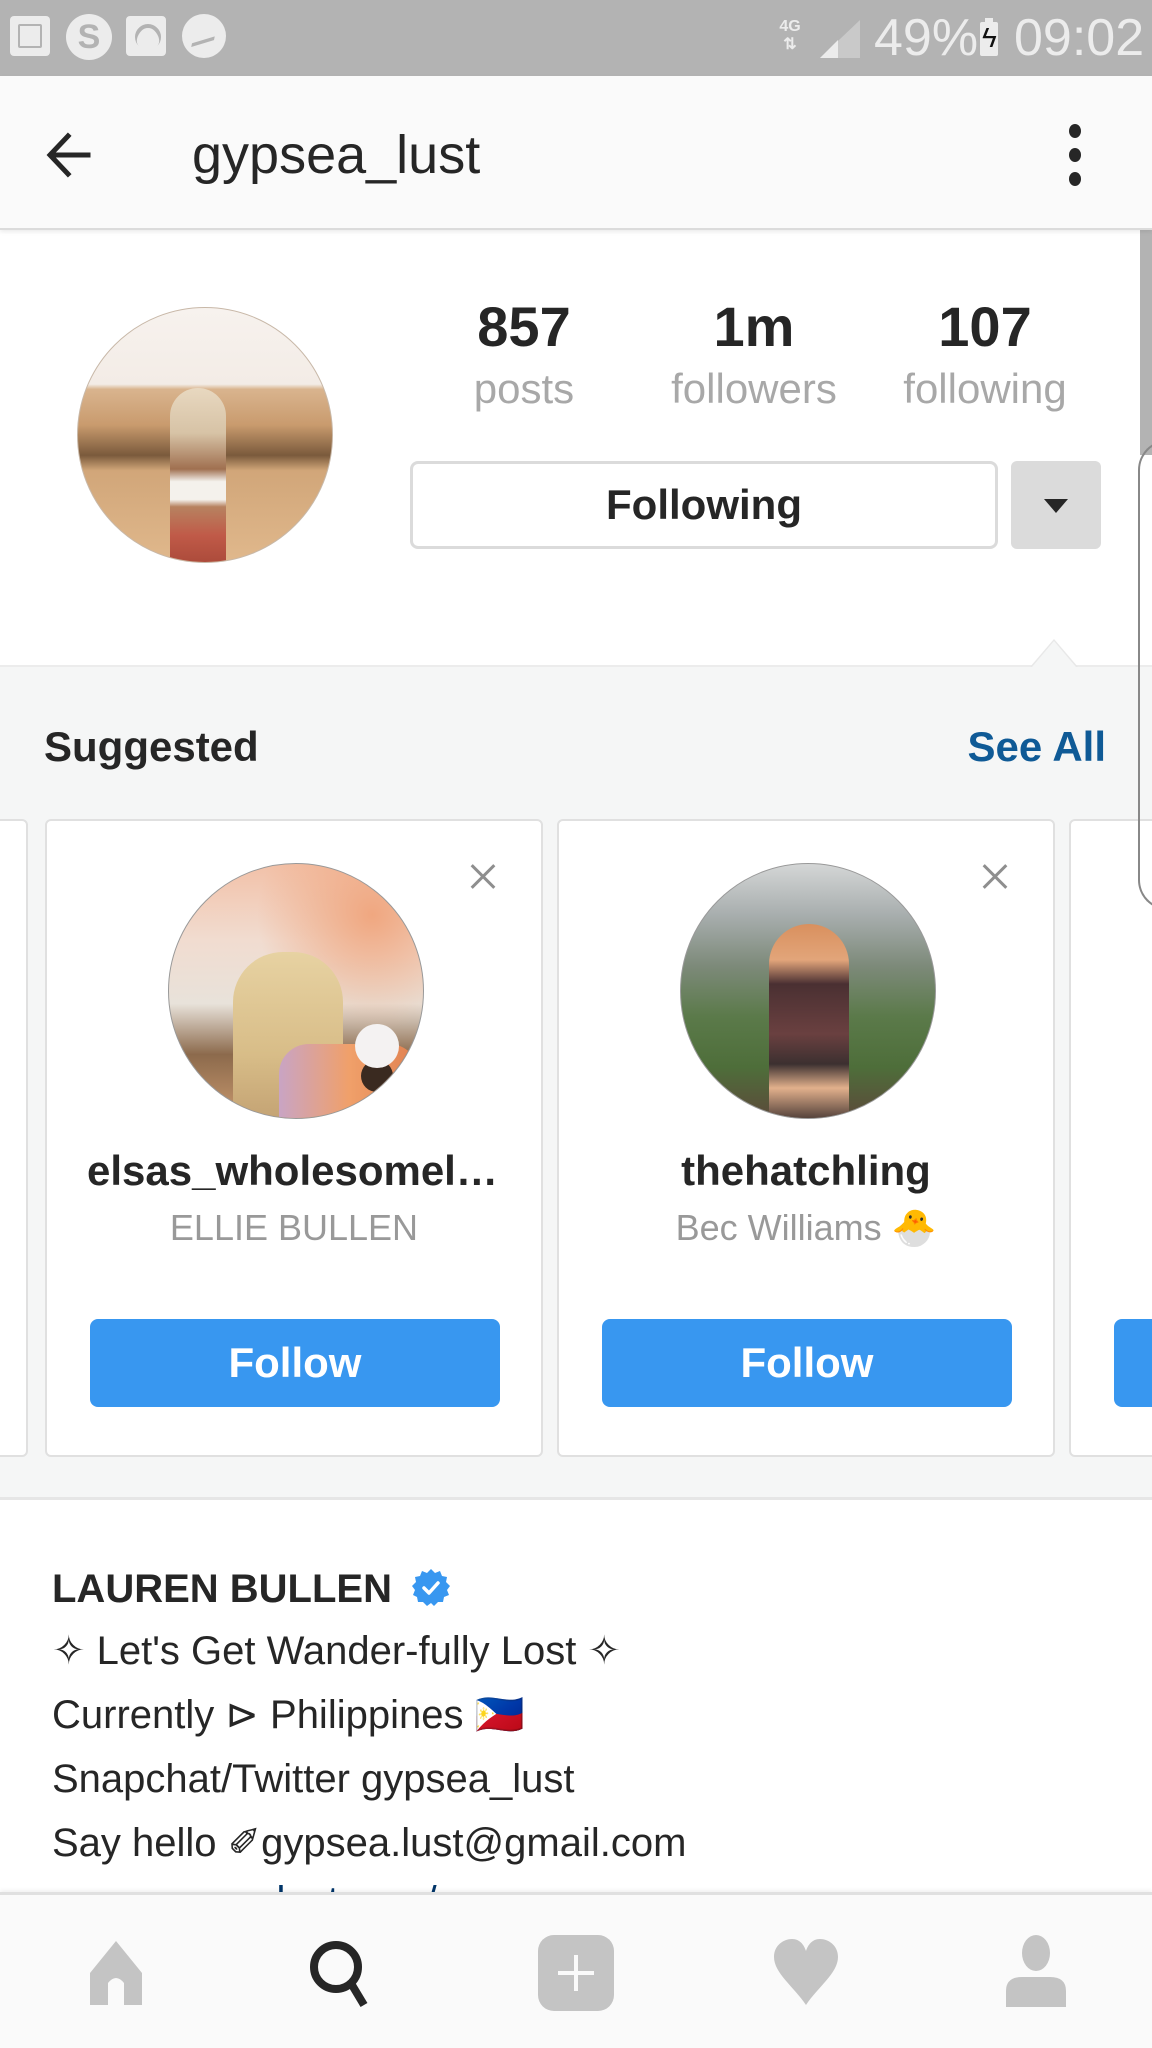 The image size is (1152, 2048). I want to click on followers-count: 1m, so click(754, 326).